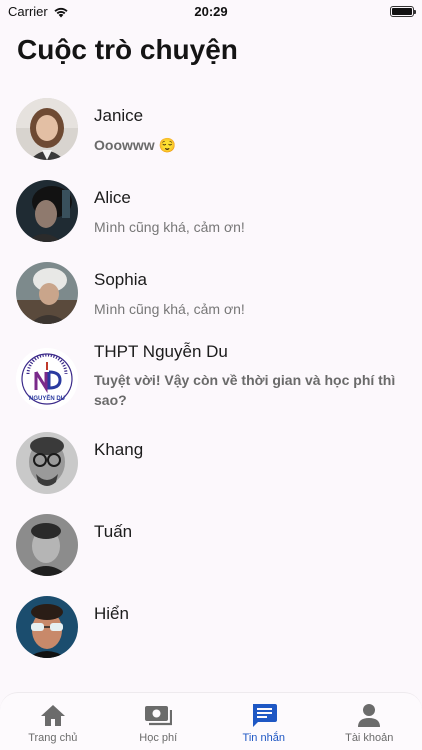  I want to click on tab-account: Tài khoản, so click(369, 721).